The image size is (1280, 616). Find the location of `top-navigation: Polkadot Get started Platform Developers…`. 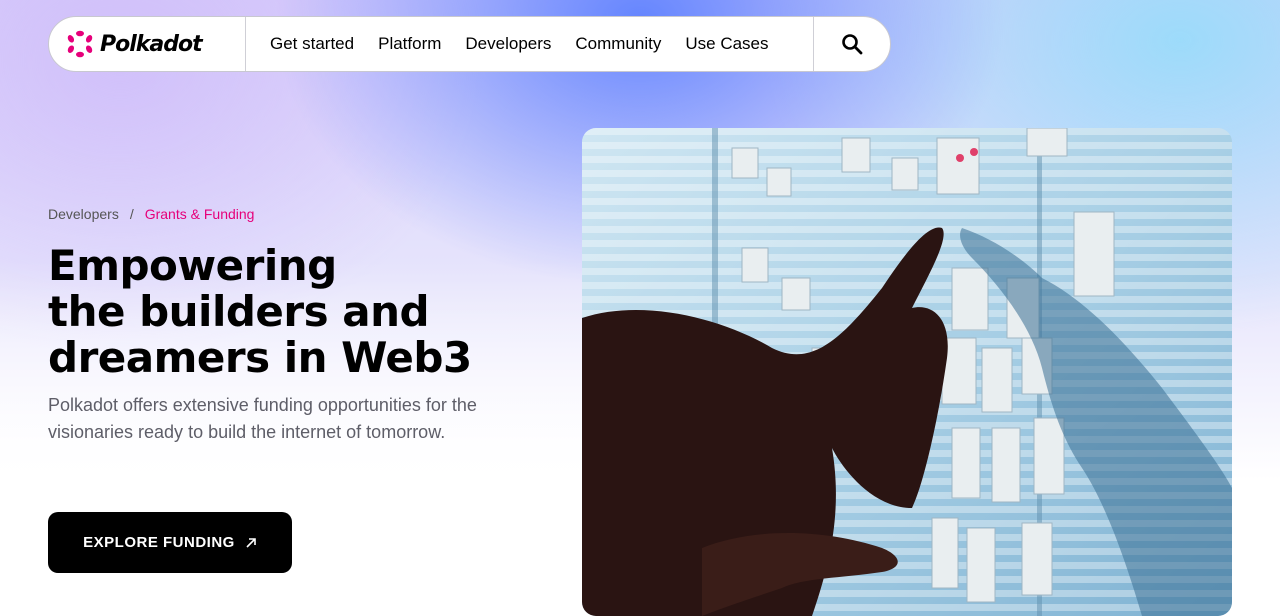

top-navigation: Polkadot Get started Platform Developers… is located at coordinates (469, 44).